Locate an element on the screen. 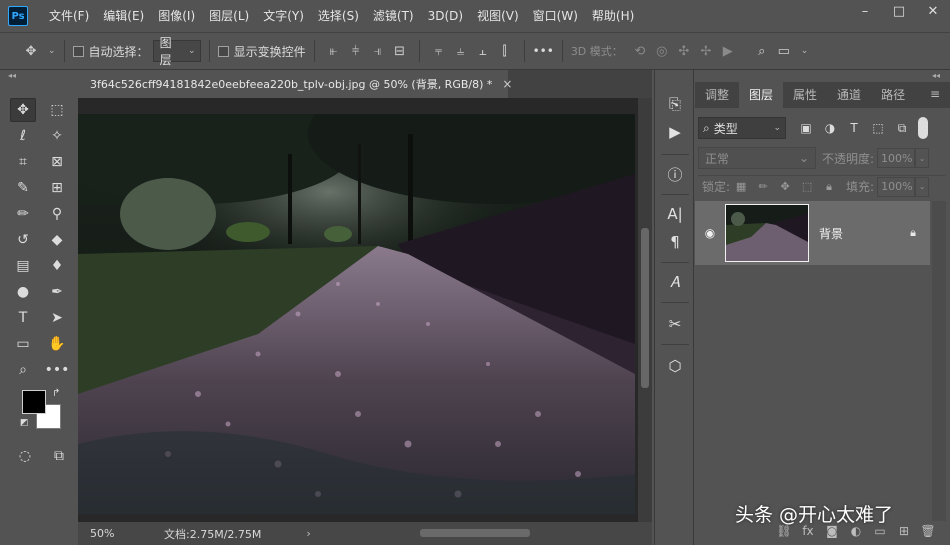 Image resolution: width=950 pixels, height=545 pixels. filter-adjustment-icon: ◑ is located at coordinates (830, 128).